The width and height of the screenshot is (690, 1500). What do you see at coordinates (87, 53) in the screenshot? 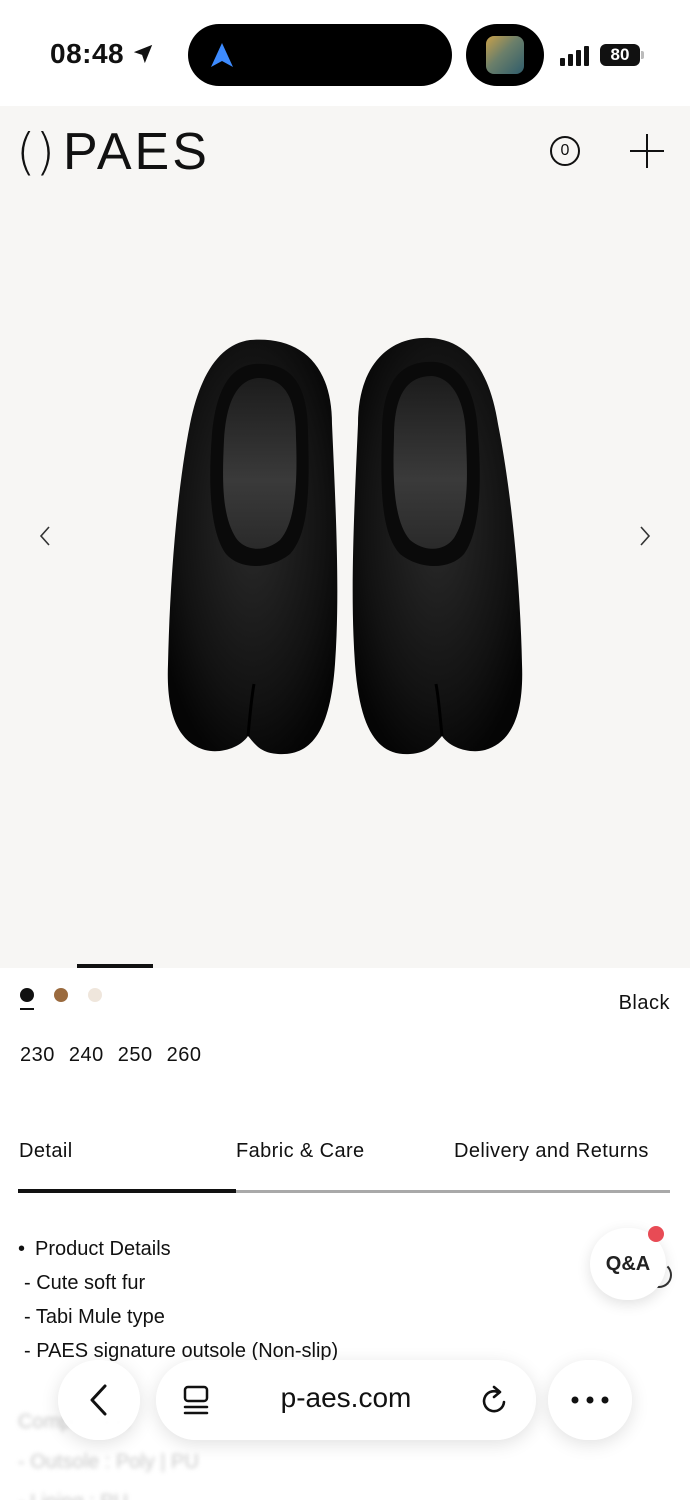
I see `clock-time: 08:48` at bounding box center [87, 53].